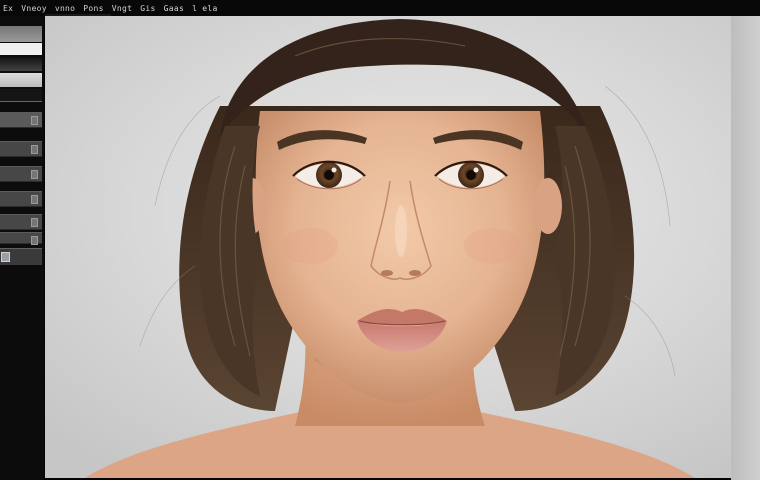  I want to click on layer-icon, so click(5, 257).